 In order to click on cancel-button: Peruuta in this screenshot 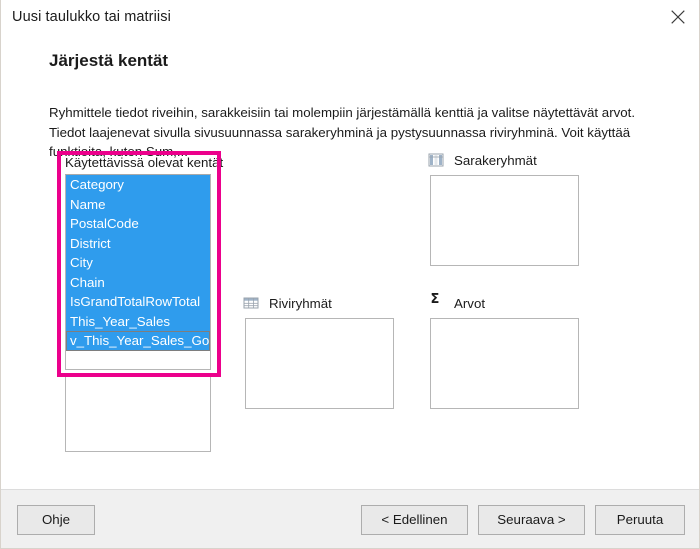, I will do `click(640, 520)`.